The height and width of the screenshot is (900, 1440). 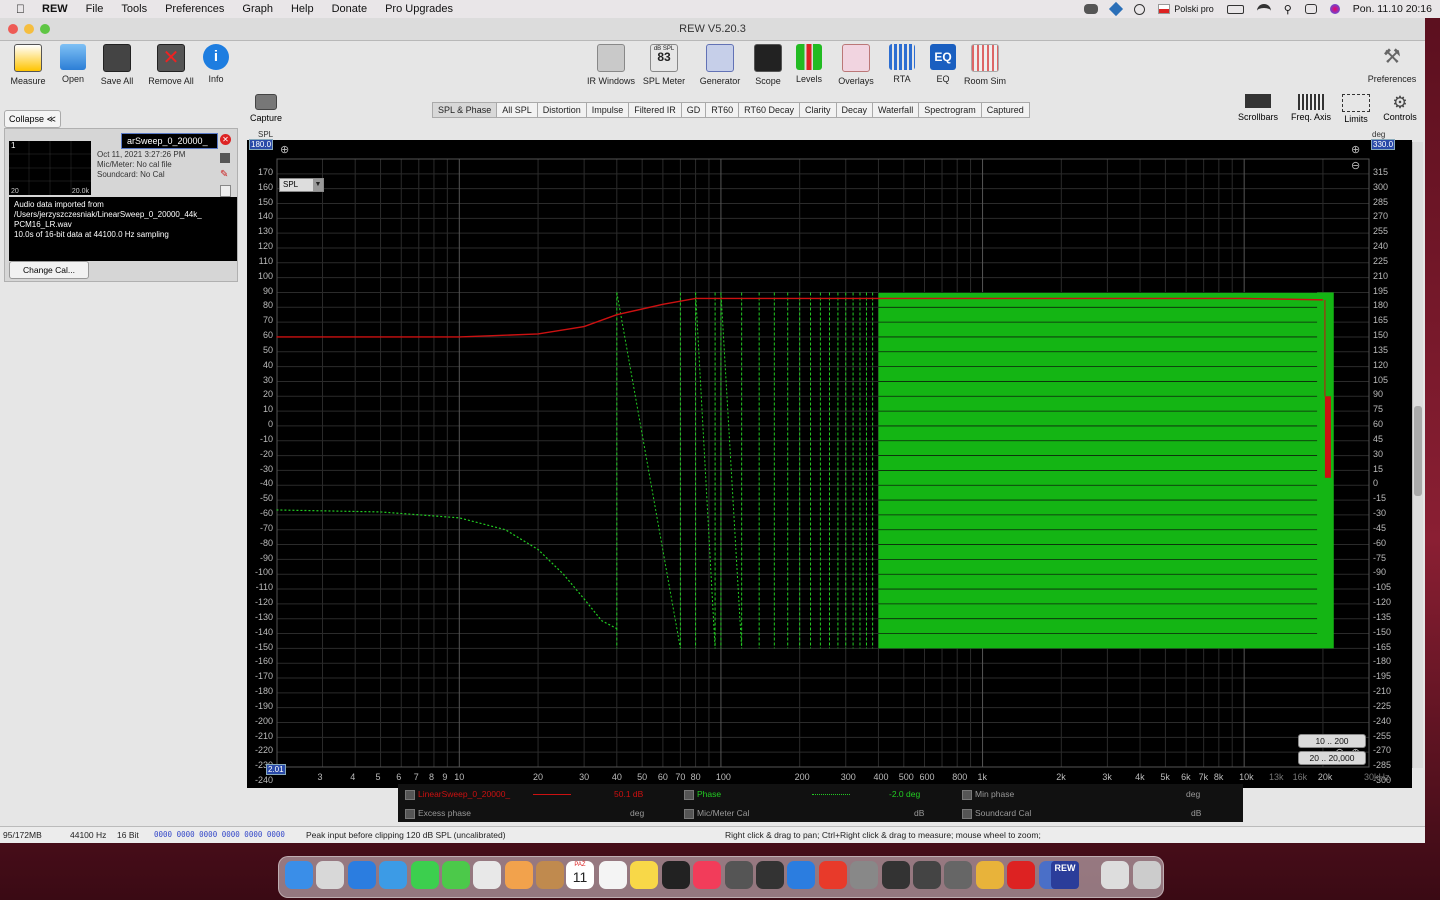 What do you see at coordinates (1194, 9) in the screenshot?
I see `input-source: Polski pro` at bounding box center [1194, 9].